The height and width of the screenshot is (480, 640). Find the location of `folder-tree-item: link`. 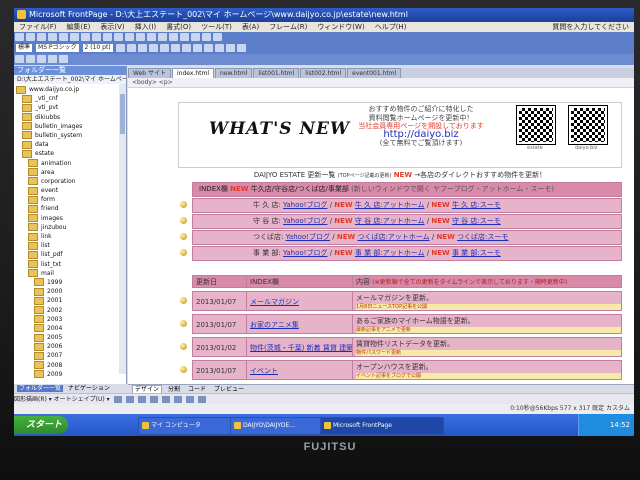

folder-tree-item: link is located at coordinates (71, 236).